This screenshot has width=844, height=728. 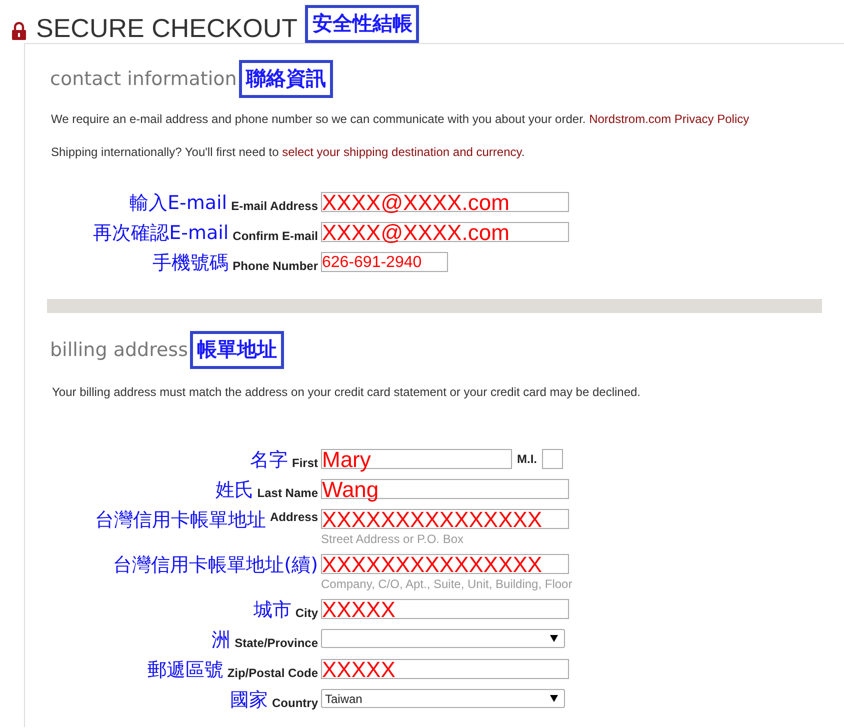 What do you see at coordinates (234, 490) in the screenshot?
I see `annotation-label: 姓氏` at bounding box center [234, 490].